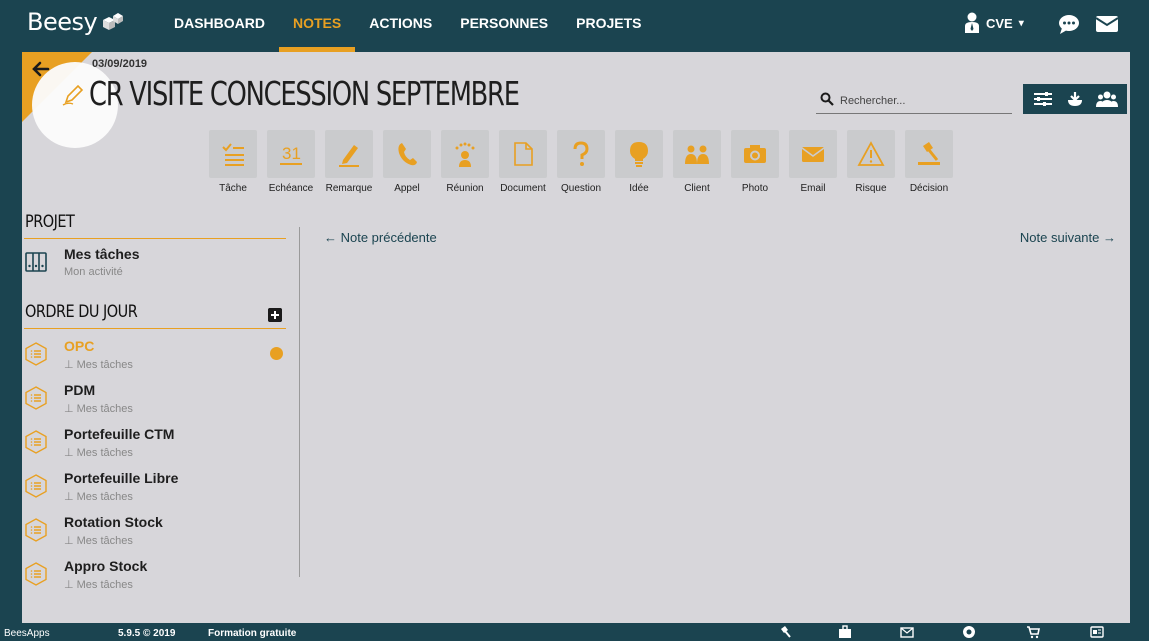 The height and width of the screenshot is (641, 1149). What do you see at coordinates (380, 237) in the screenshot?
I see `previous-note-link: ← Note précédente` at bounding box center [380, 237].